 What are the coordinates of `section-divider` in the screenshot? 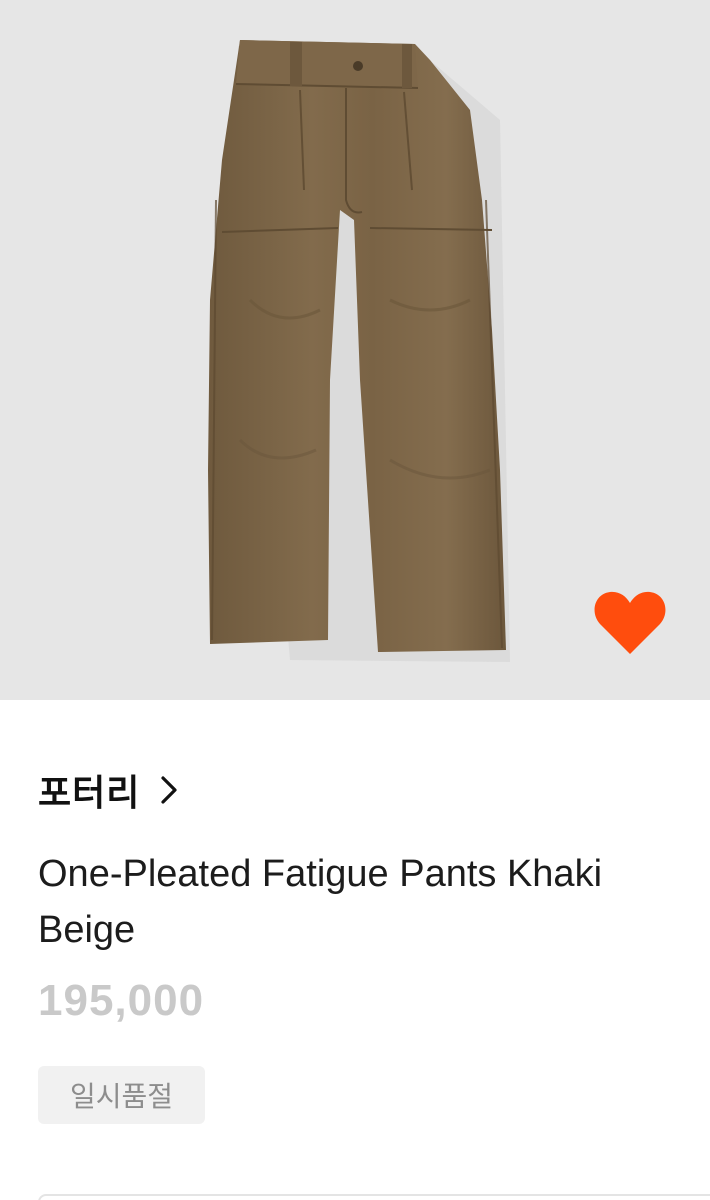 It's located at (374, 1197).